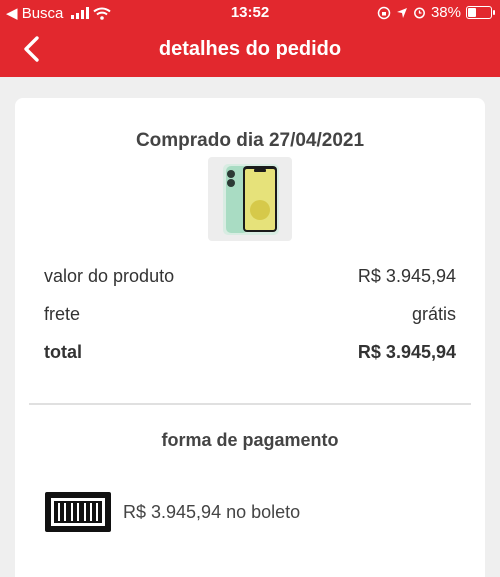 The height and width of the screenshot is (577, 500). What do you see at coordinates (250, 276) in the screenshot?
I see `product-value-row: valor do produto R$ 3.945,94` at bounding box center [250, 276].